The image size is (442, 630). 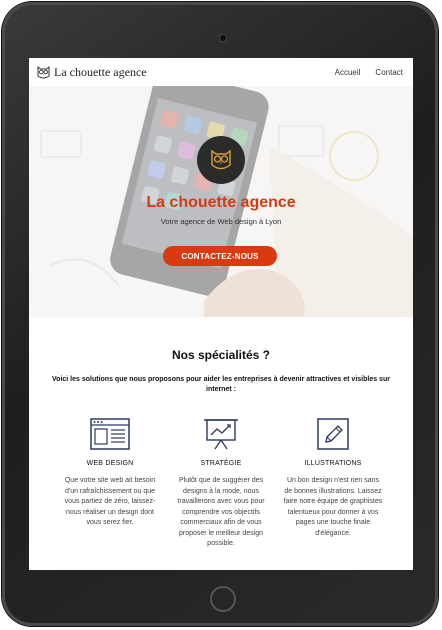 What do you see at coordinates (221, 355) in the screenshot?
I see `section-title: Nos spécialités ?` at bounding box center [221, 355].